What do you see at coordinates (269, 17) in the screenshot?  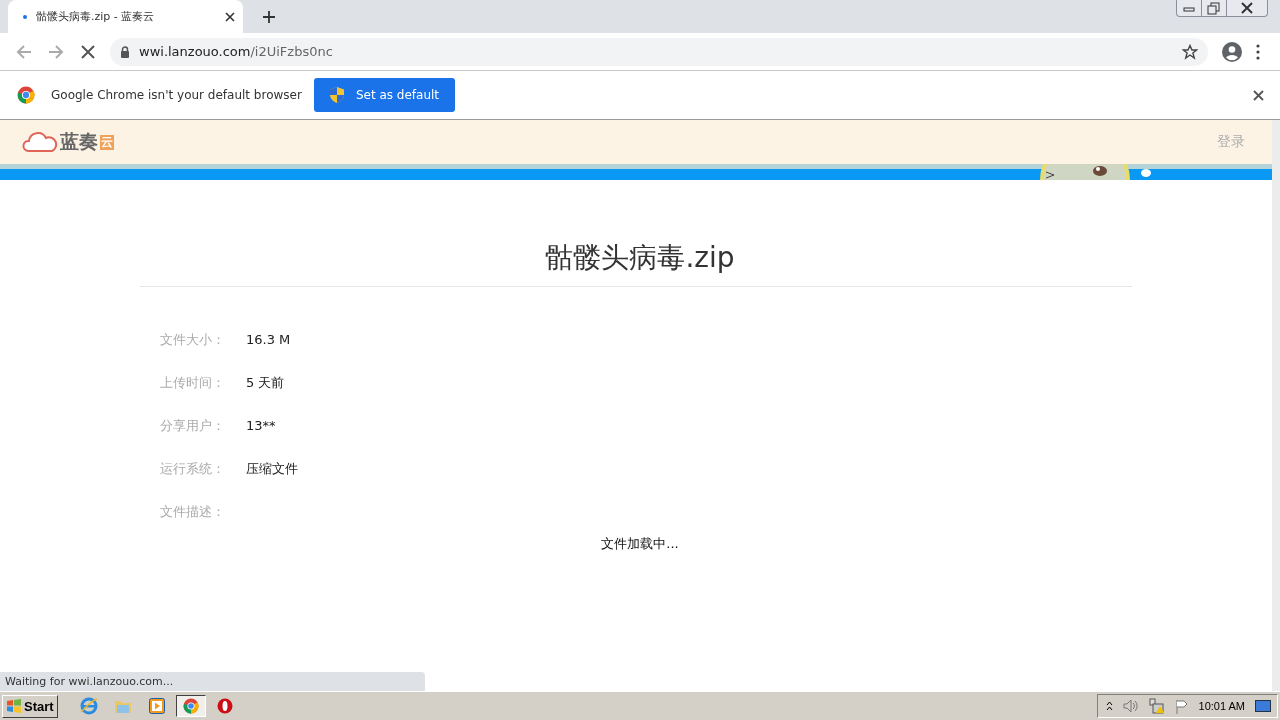 I see `new-tab-icon` at bounding box center [269, 17].